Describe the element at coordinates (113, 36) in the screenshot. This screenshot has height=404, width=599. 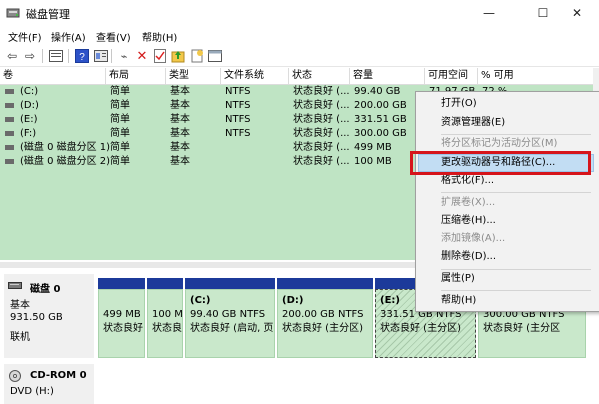
I see `menu-view: 查看(V)` at that location.